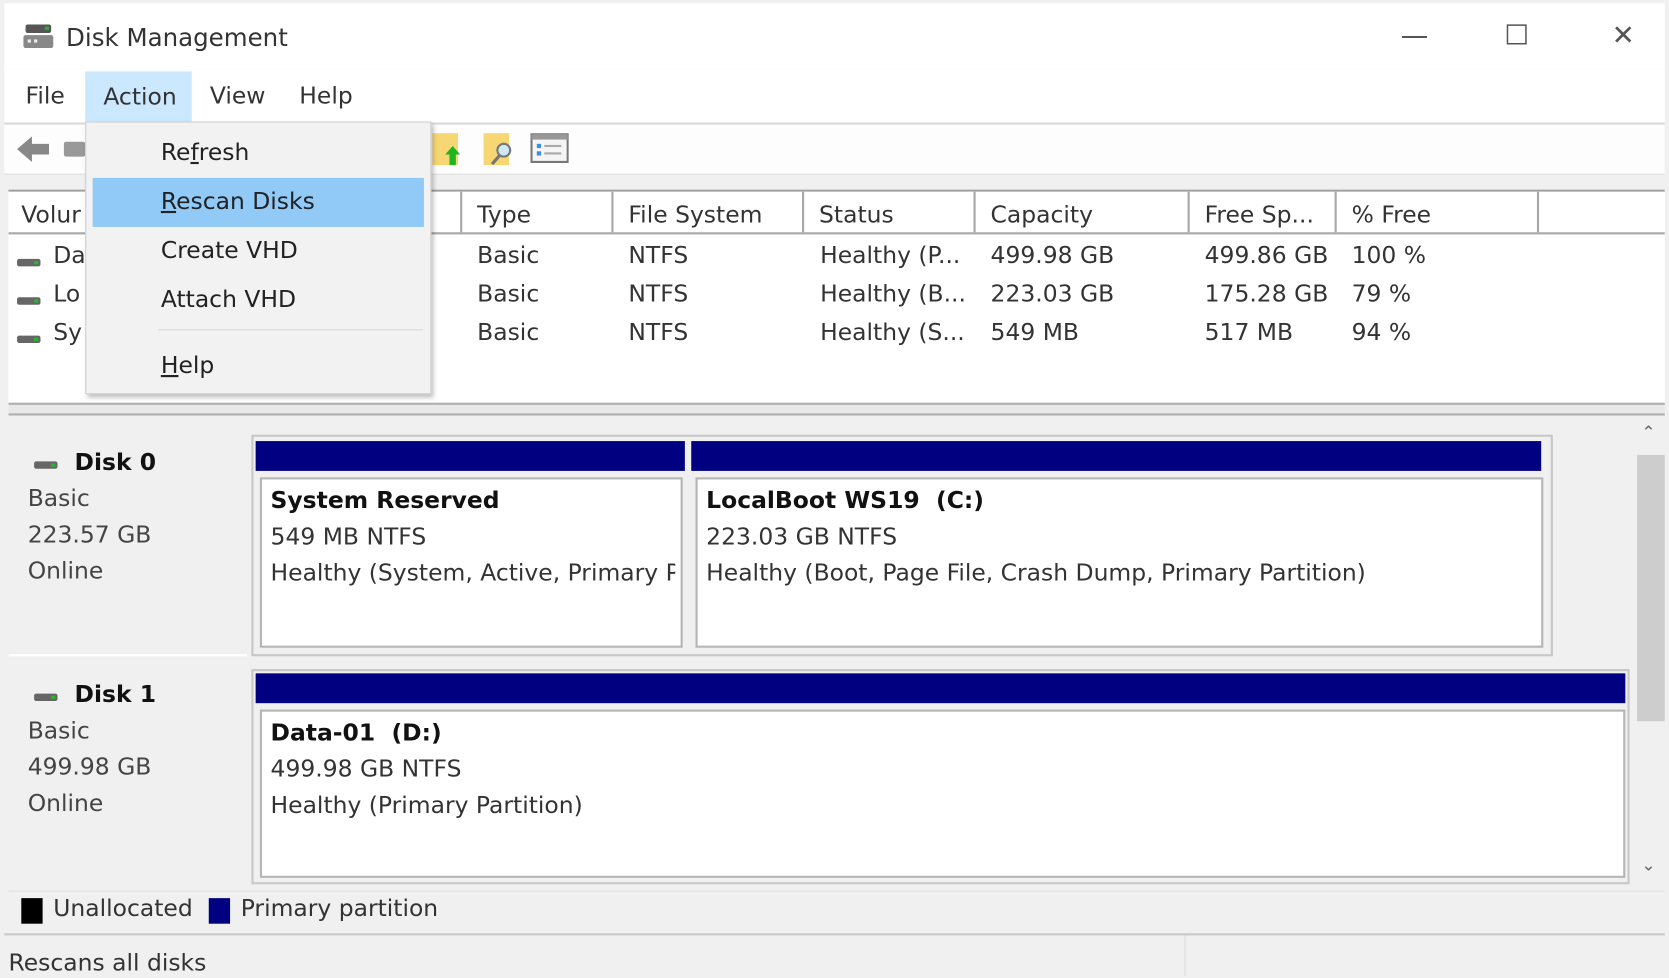 The image size is (1669, 978). I want to click on menu-separator, so click(290, 330).